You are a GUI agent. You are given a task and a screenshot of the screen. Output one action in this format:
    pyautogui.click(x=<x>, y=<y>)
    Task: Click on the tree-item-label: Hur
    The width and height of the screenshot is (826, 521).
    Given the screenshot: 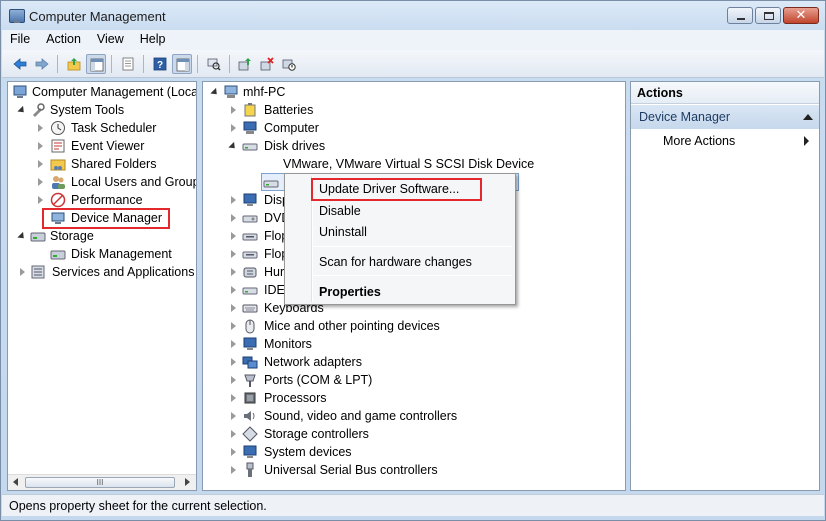 What is the action you would take?
    pyautogui.click(x=274, y=272)
    